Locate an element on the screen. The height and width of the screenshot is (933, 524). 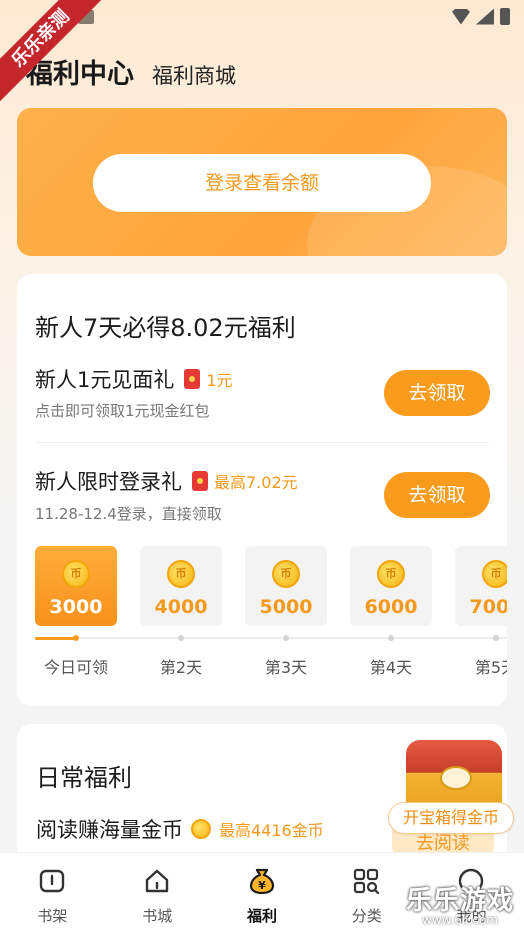
divider is located at coordinates (262, 442).